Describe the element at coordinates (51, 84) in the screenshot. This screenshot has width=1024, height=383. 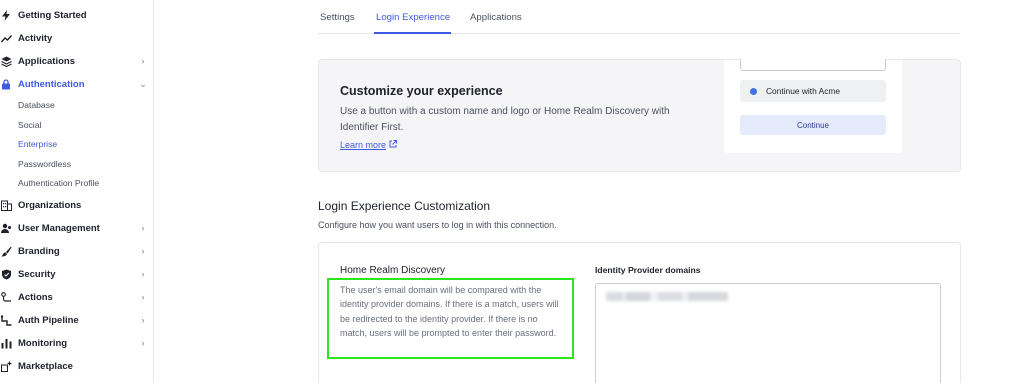
I see `sidebar-item-label: Authentication` at that location.